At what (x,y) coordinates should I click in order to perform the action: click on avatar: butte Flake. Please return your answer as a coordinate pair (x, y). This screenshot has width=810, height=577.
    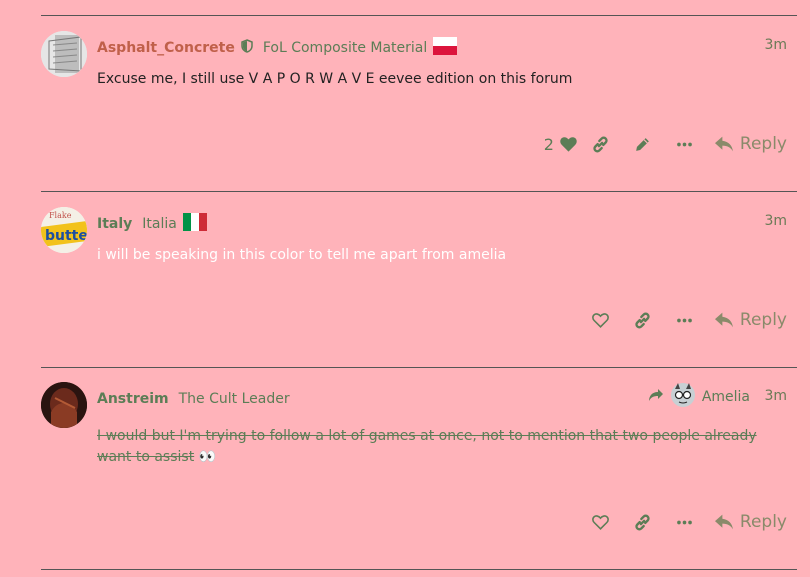
    Looking at the image, I should click on (64, 230).